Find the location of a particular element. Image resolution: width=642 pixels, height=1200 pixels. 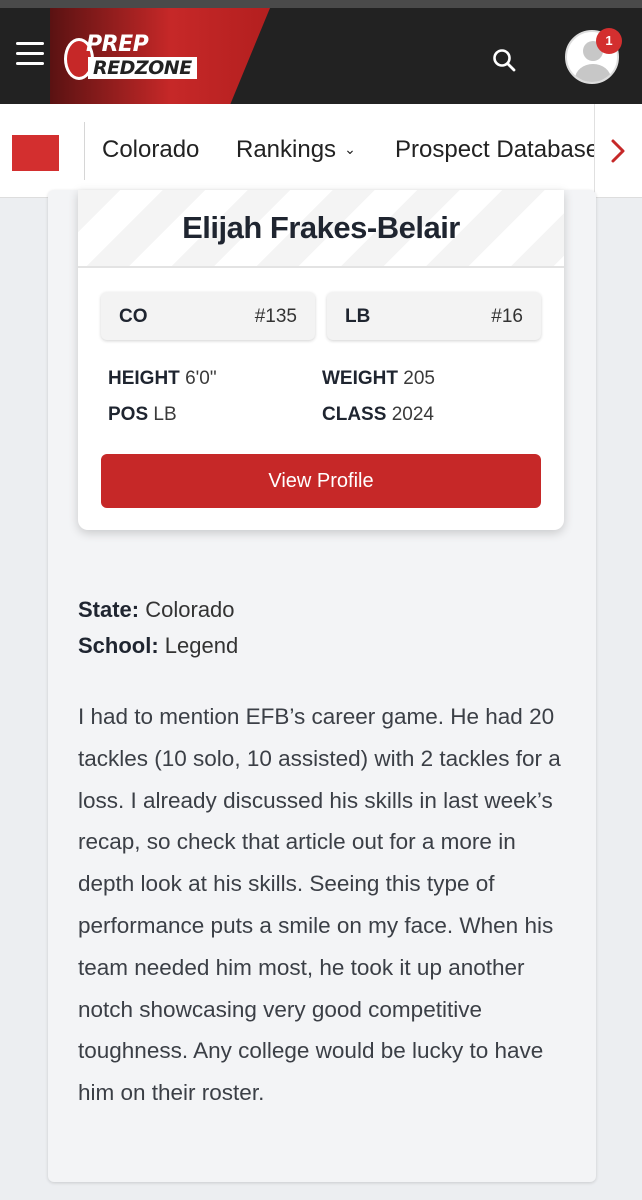

school-info: School: Legend is located at coordinates (158, 645).